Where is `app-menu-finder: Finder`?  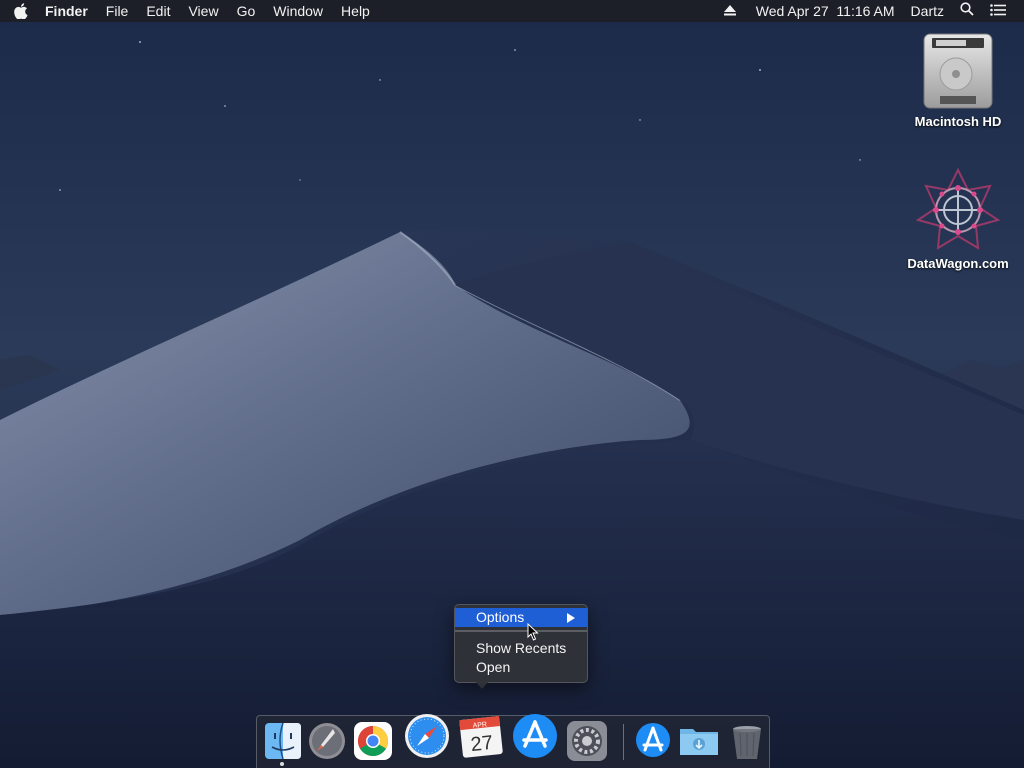 app-menu-finder: Finder is located at coordinates (66, 11).